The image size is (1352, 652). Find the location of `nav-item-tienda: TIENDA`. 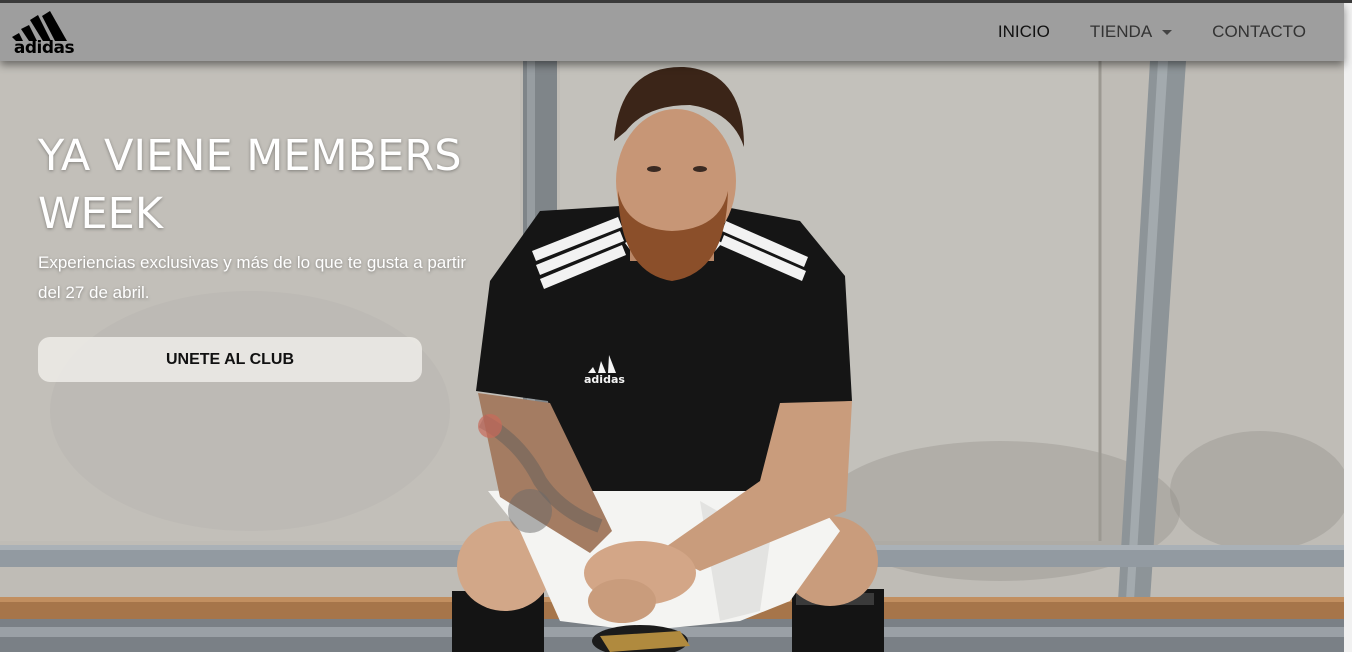

nav-item-tienda: TIENDA is located at coordinates (1131, 32).